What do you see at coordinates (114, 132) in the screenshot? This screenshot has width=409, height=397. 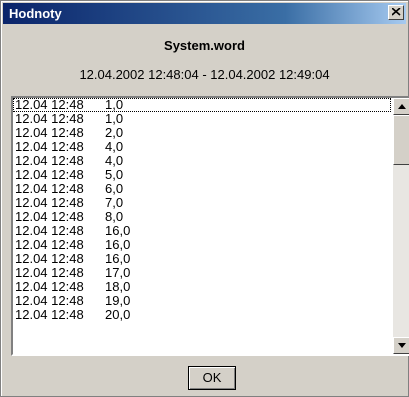 I see `row-value: 2,0` at bounding box center [114, 132].